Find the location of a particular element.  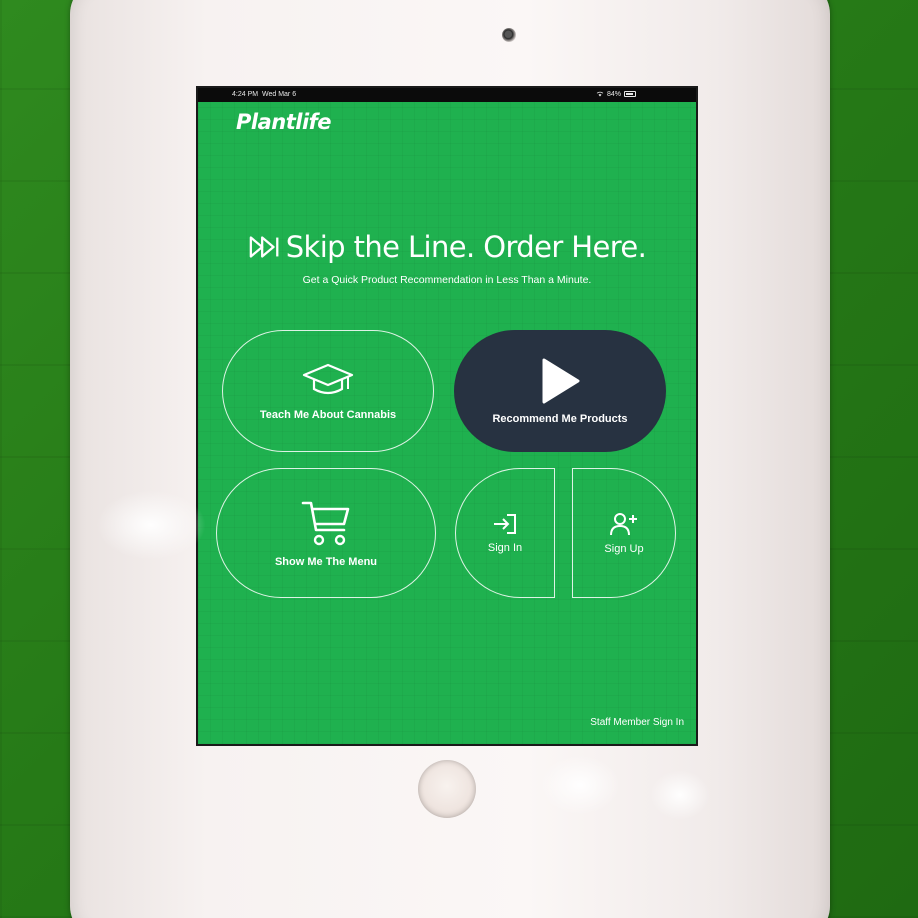

status-right: 84% is located at coordinates (616, 95).